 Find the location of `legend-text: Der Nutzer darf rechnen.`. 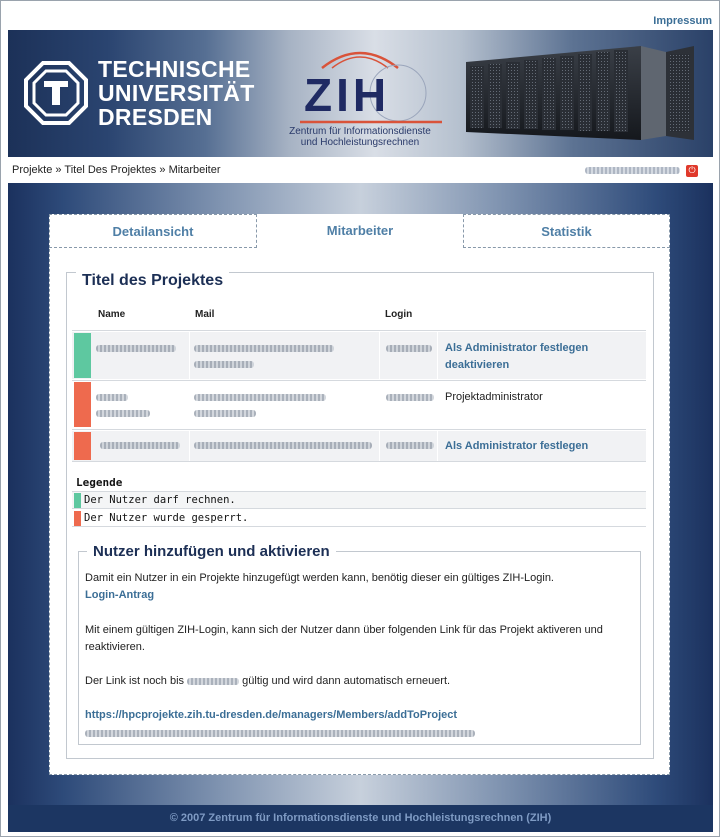

legend-text: Der Nutzer darf rechnen. is located at coordinates (160, 500).